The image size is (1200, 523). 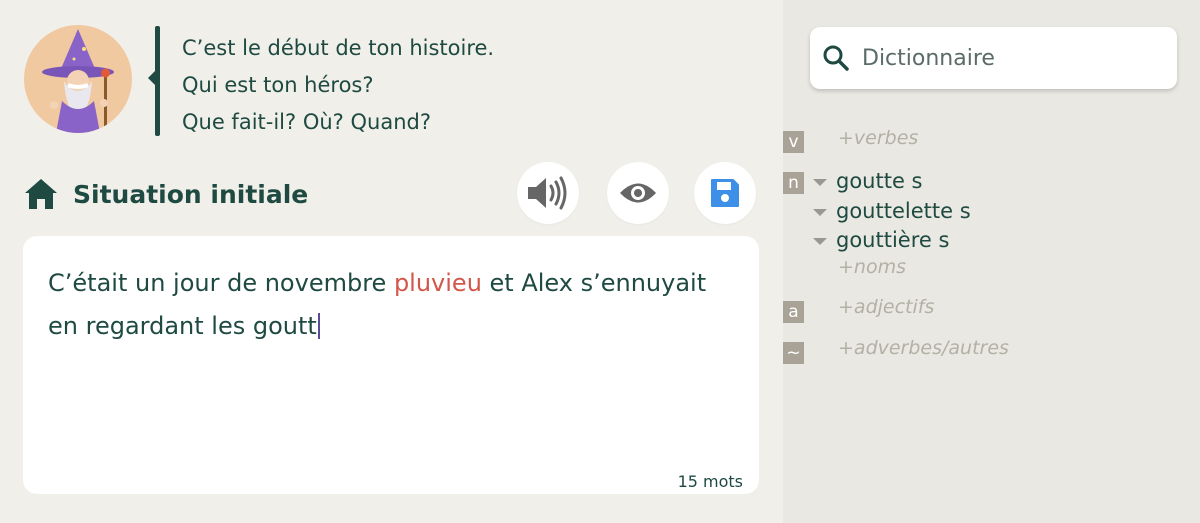 I want to click on save-button, so click(x=725, y=193).